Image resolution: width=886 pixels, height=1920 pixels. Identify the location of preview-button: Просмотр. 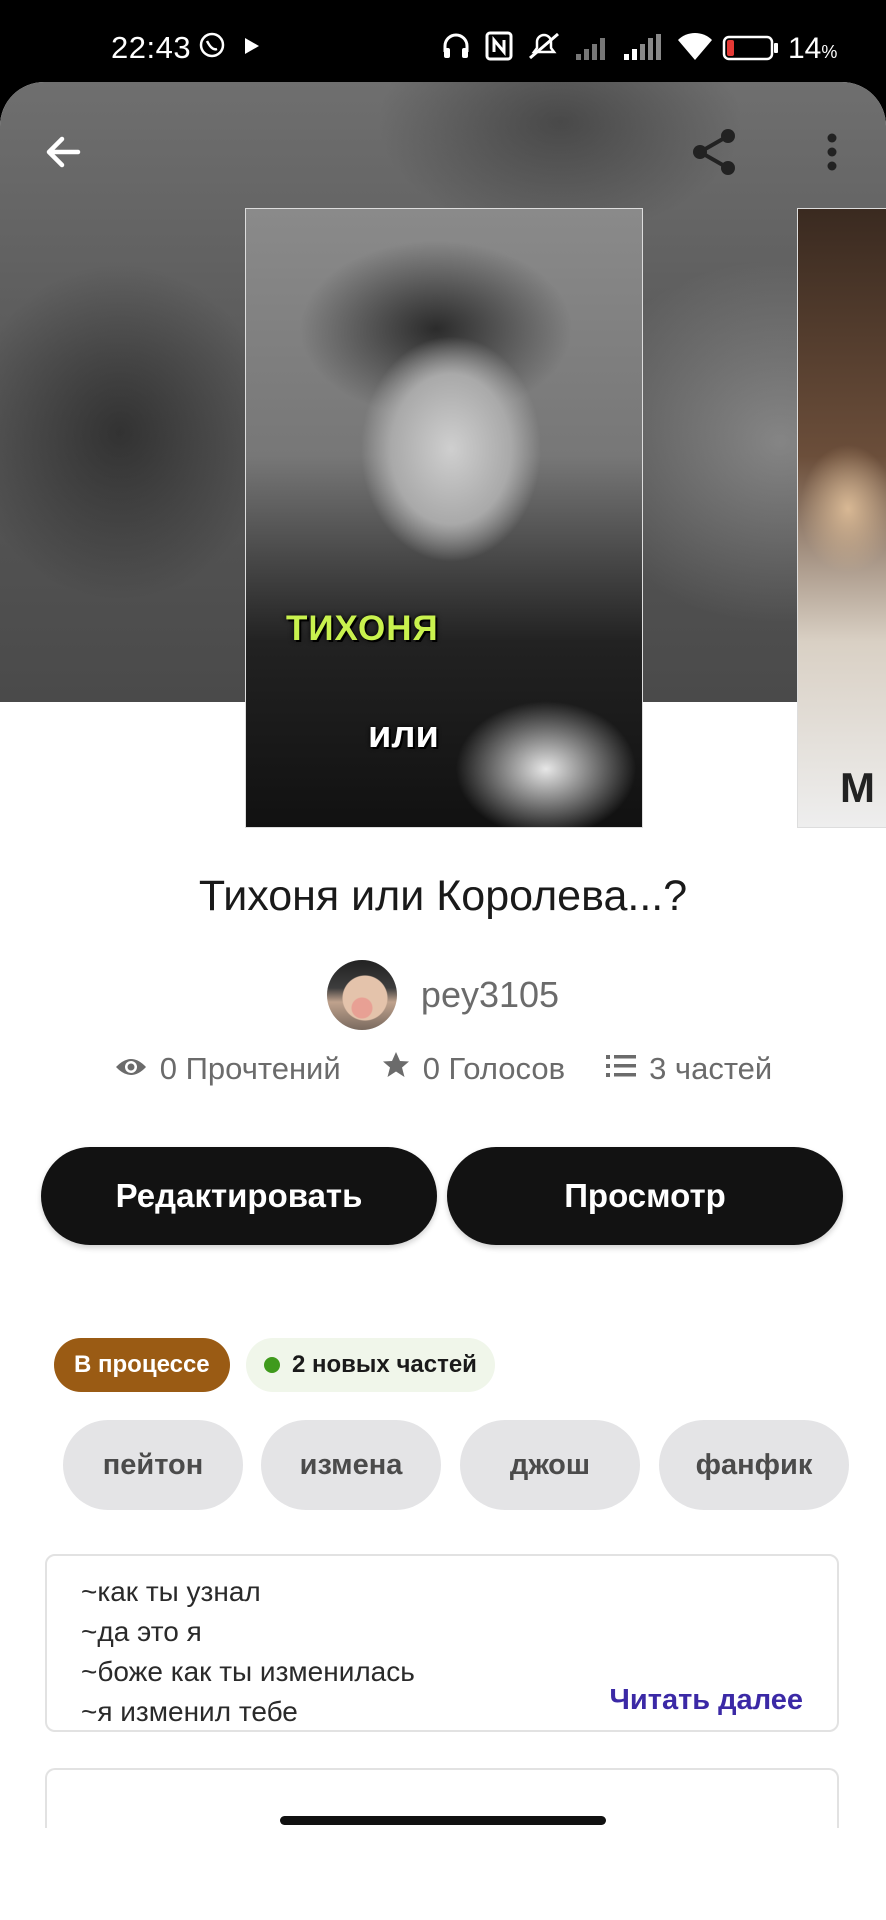
(645, 1196).